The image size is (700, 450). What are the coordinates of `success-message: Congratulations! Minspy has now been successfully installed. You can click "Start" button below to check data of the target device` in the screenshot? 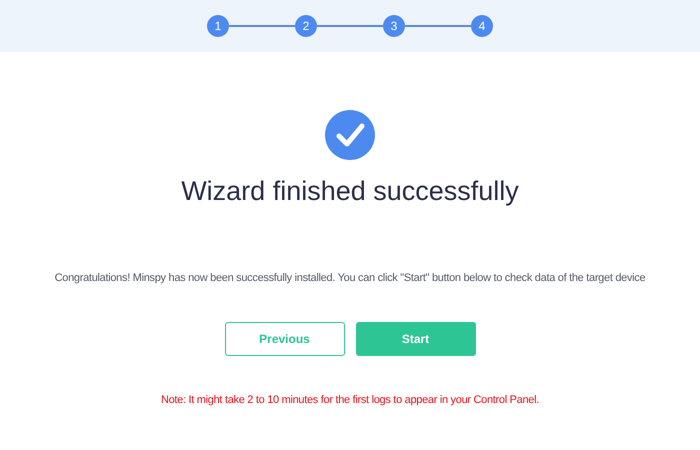 It's located at (350, 278).